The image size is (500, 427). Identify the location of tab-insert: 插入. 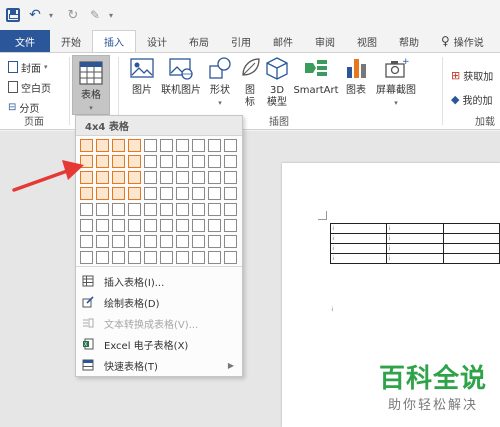
(114, 41).